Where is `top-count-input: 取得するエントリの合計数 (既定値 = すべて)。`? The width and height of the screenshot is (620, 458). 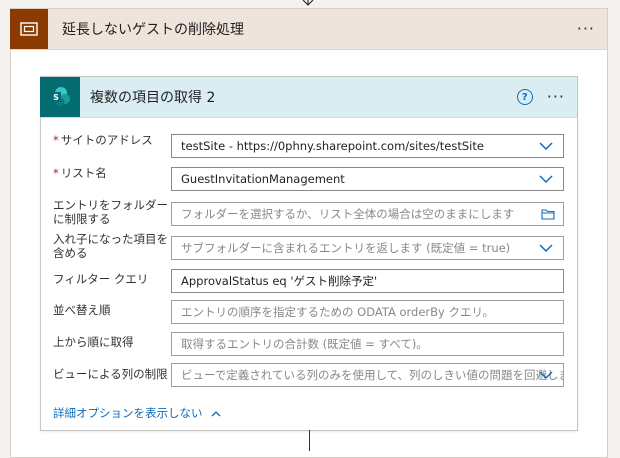 top-count-input: 取得するエントリの合計数 (既定値 = すべて)。 is located at coordinates (367, 344).